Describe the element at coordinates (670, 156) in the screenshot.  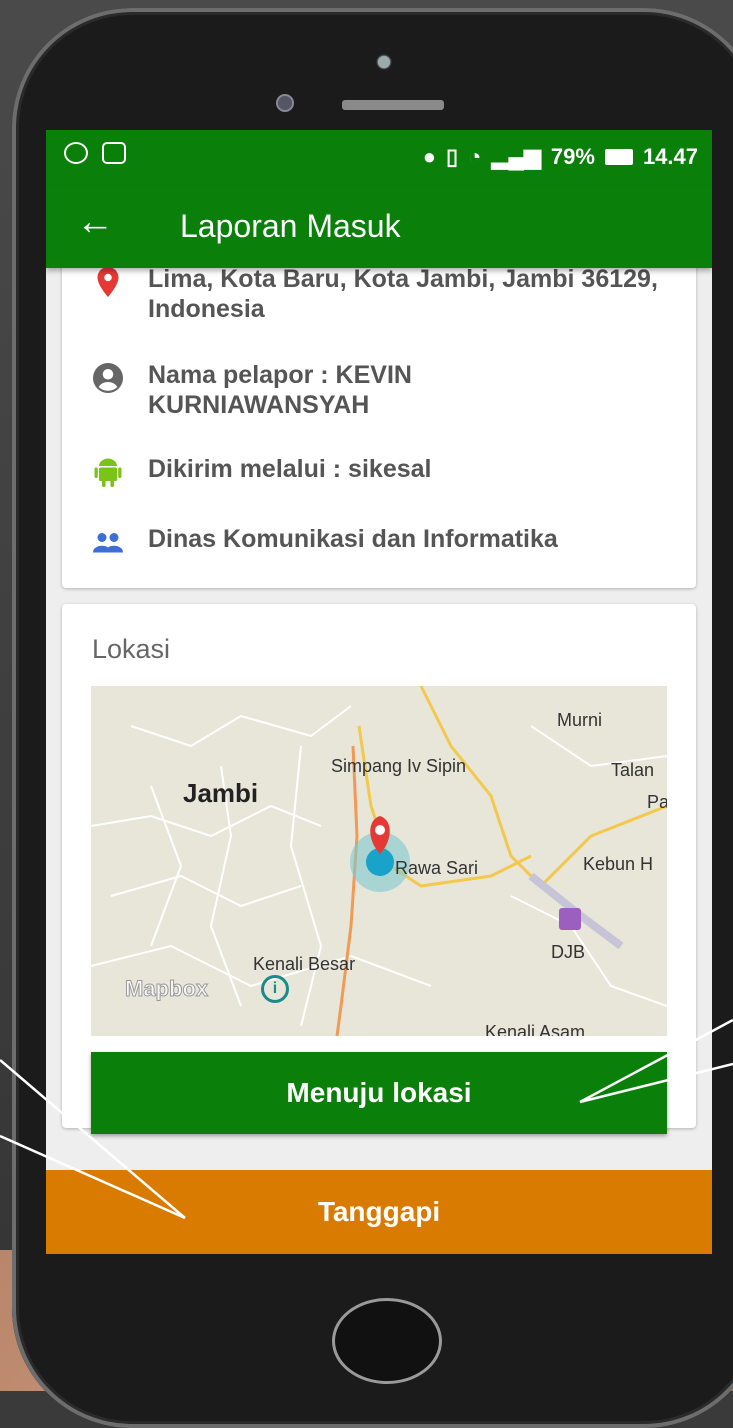
I see `clock: 14.47` at that location.